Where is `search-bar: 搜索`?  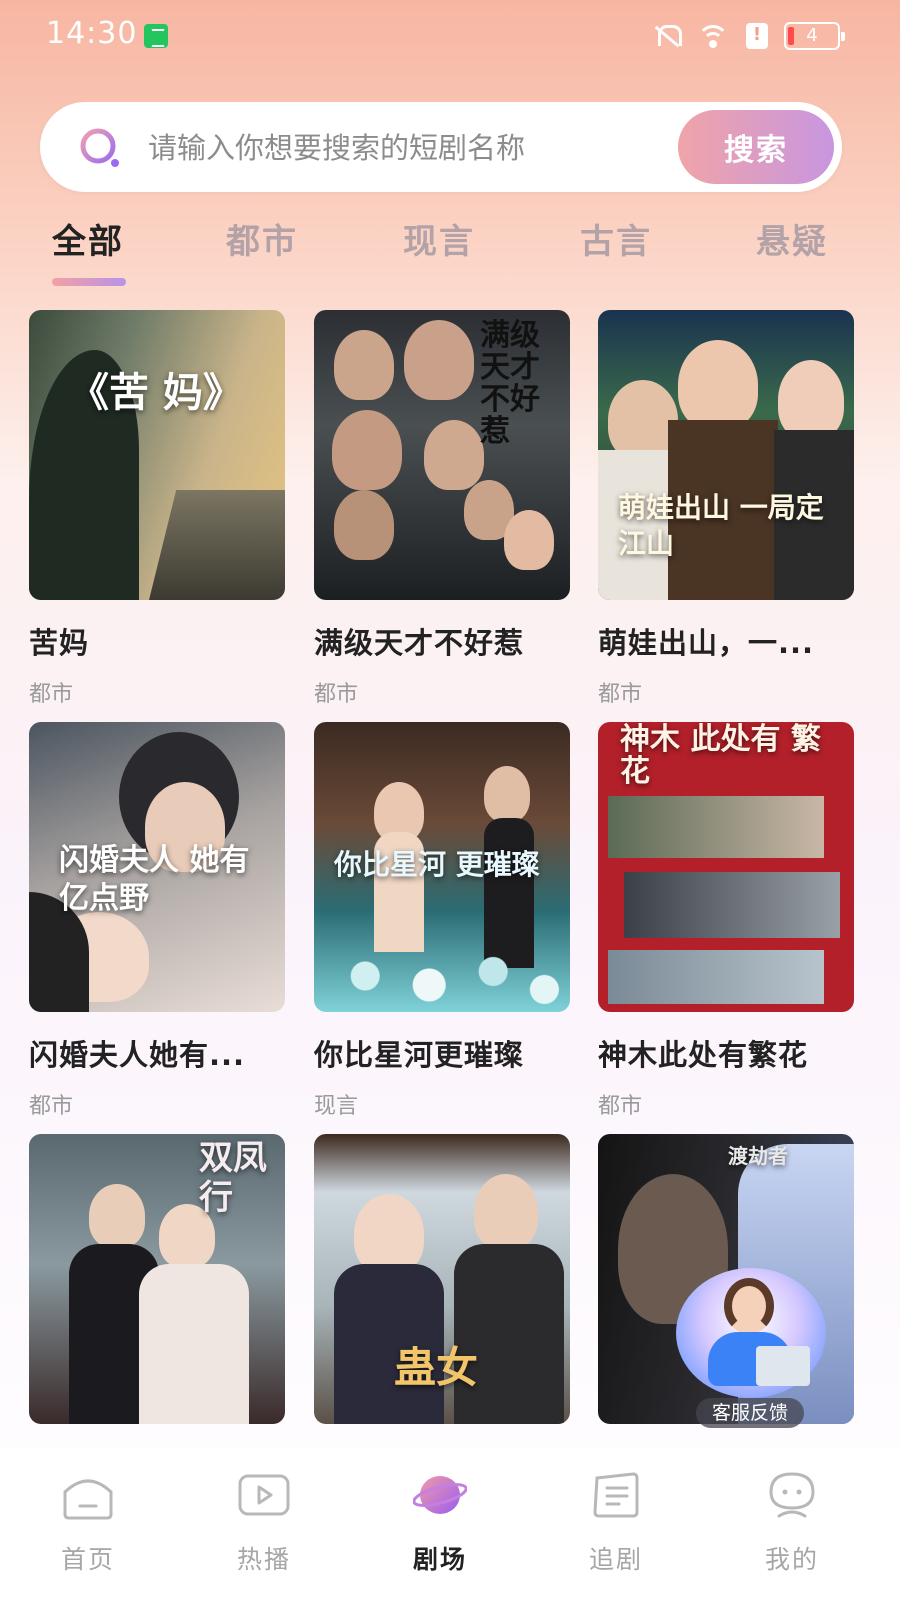 search-bar: 搜索 is located at coordinates (441, 147).